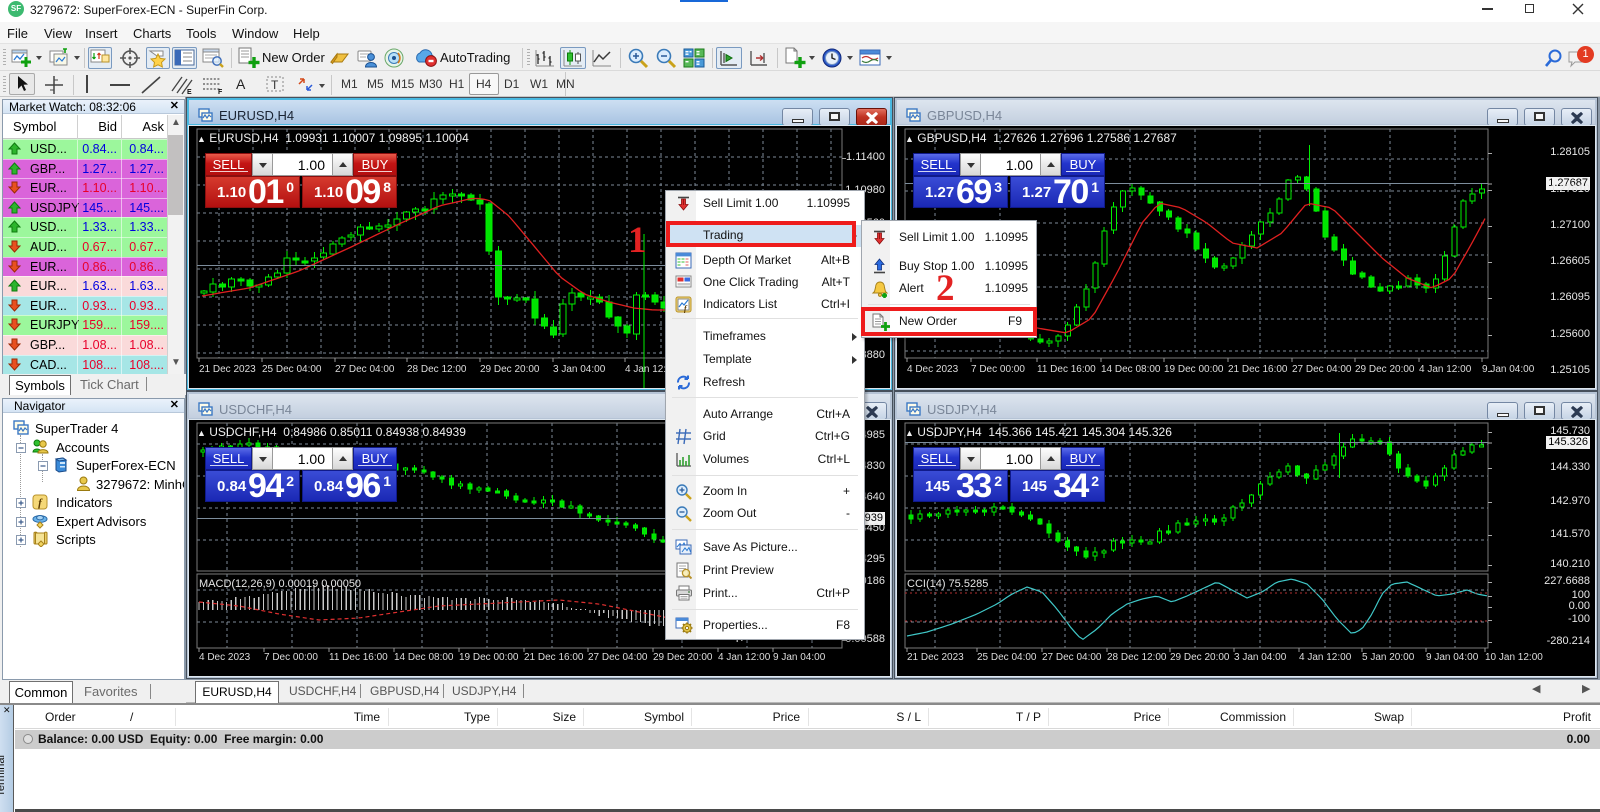  Describe the element at coordinates (189, 92) in the screenshot. I see `svg-text: E` at that location.